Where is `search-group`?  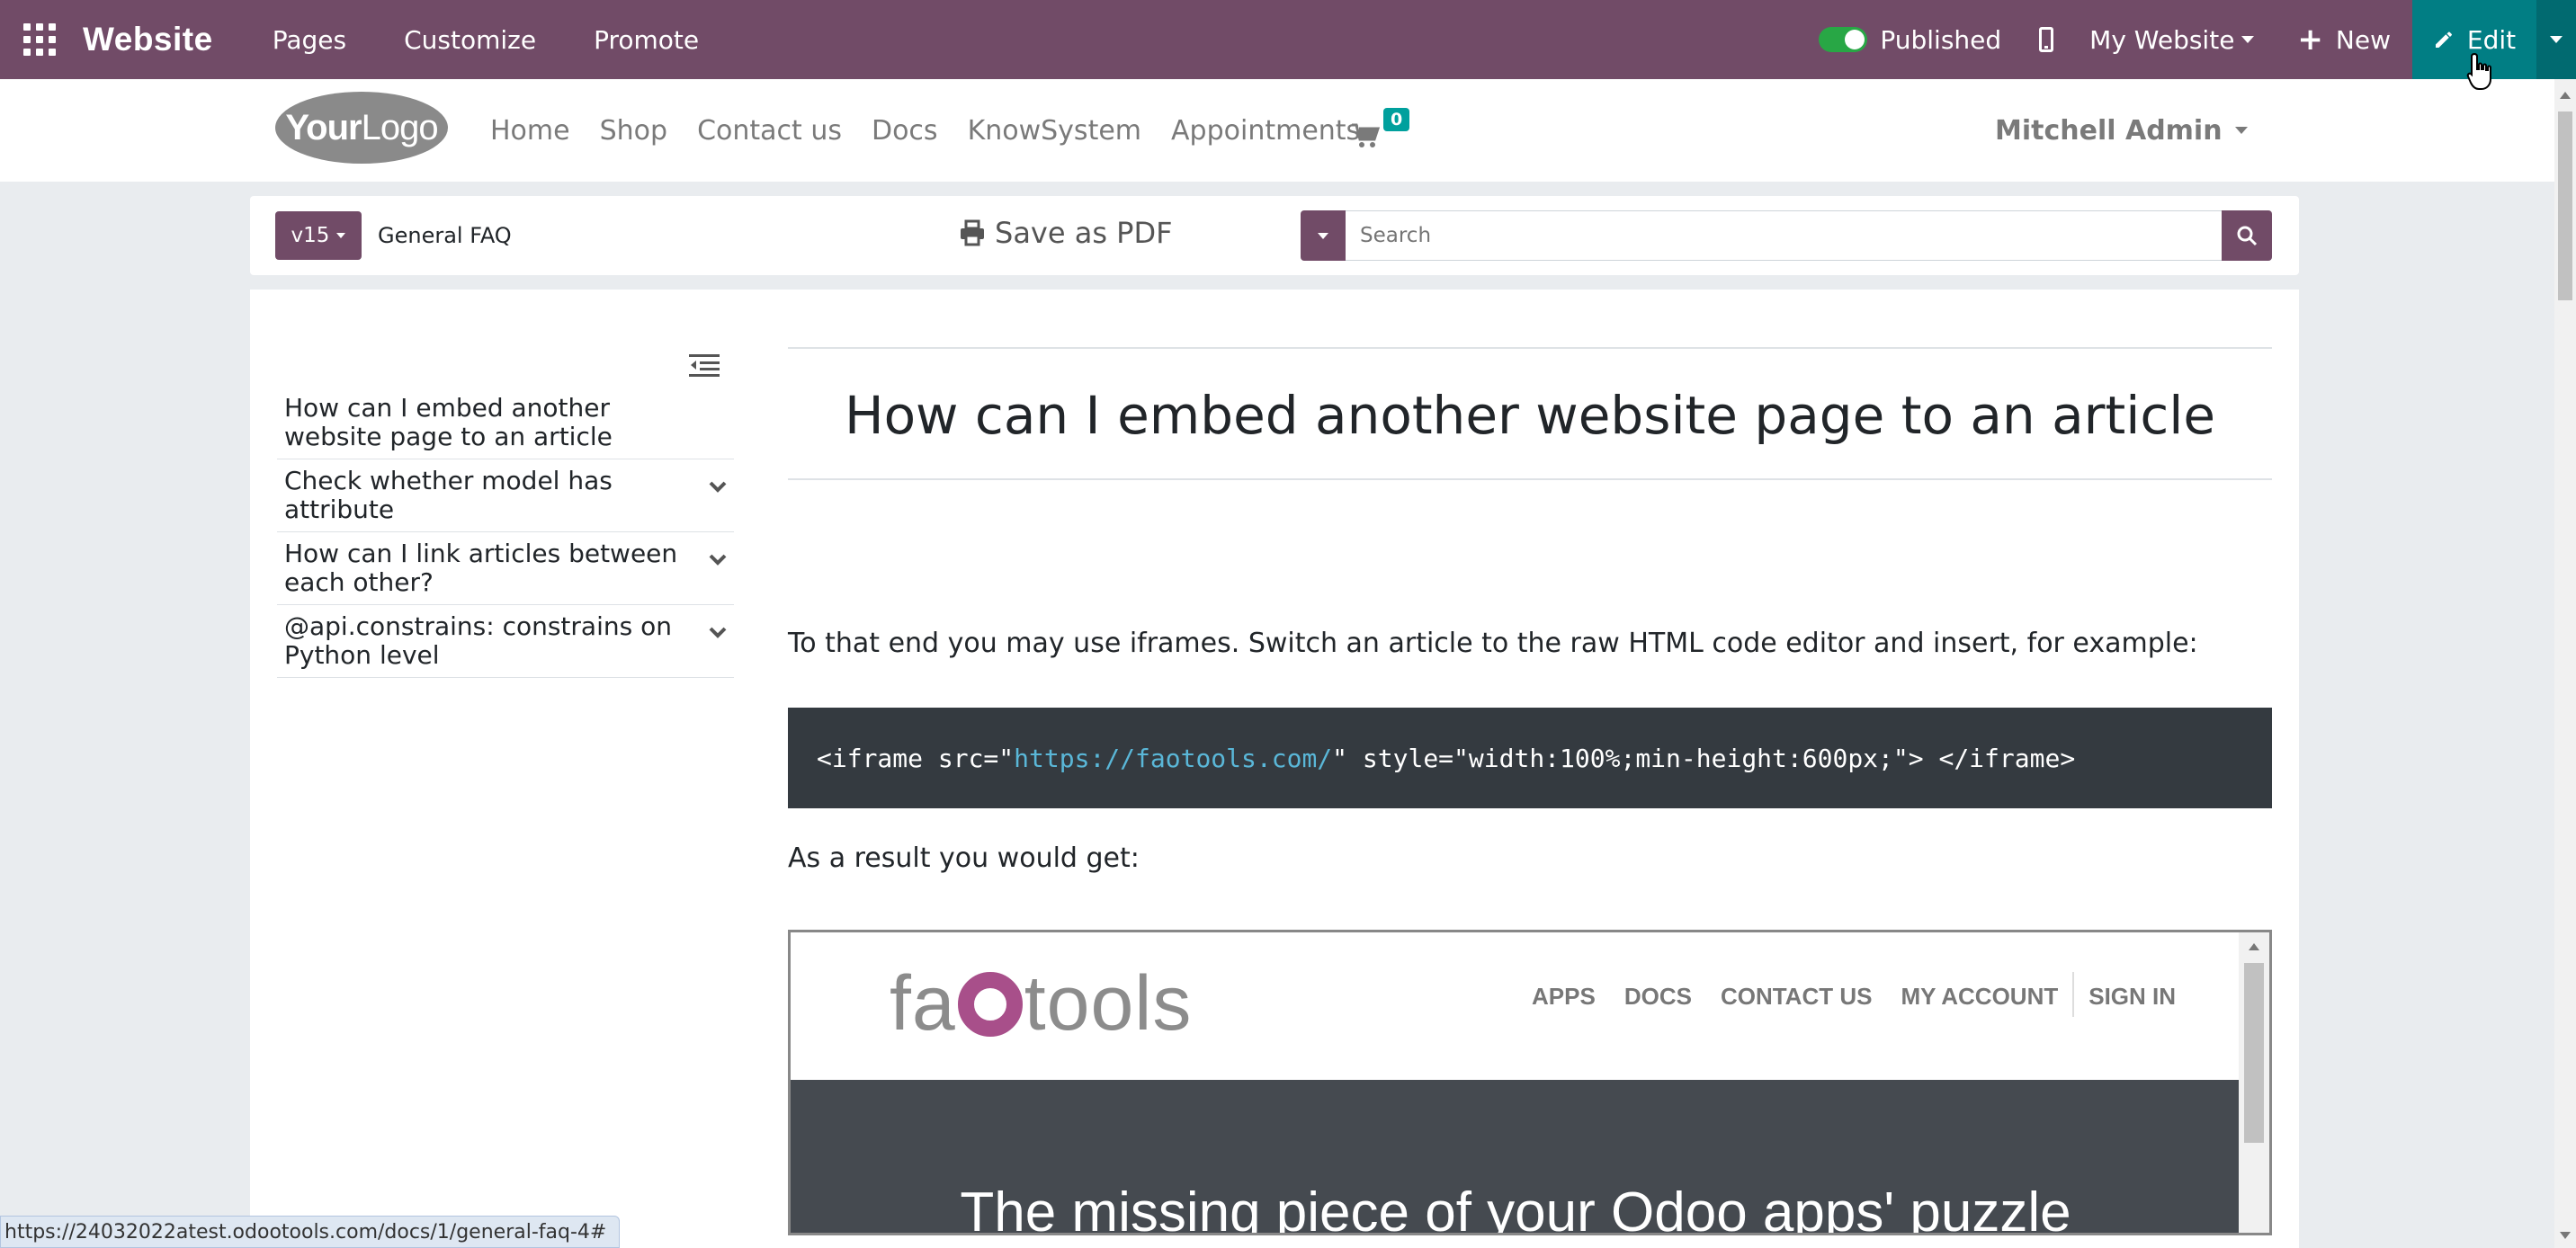 search-group is located at coordinates (1786, 235).